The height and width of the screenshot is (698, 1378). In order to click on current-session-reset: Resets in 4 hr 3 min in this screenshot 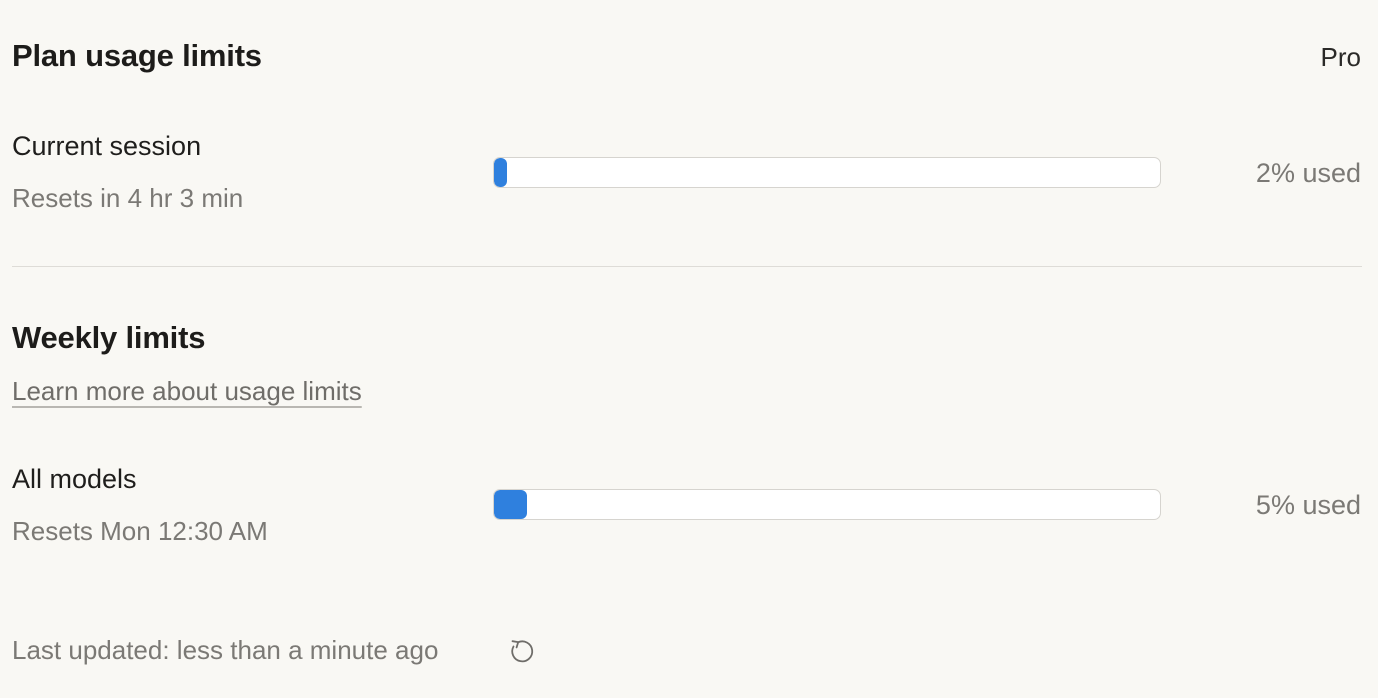, I will do `click(128, 198)`.